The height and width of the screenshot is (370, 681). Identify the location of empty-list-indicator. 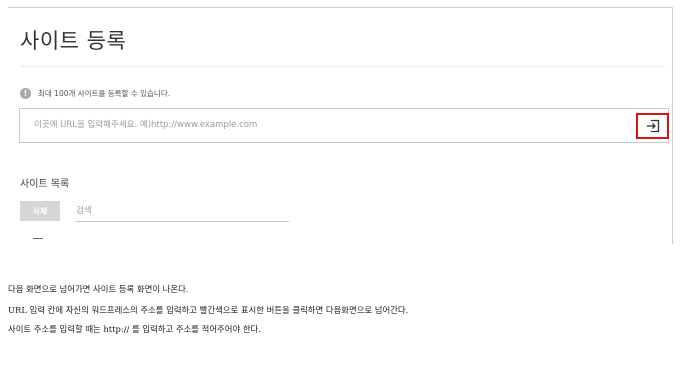
(38, 238).